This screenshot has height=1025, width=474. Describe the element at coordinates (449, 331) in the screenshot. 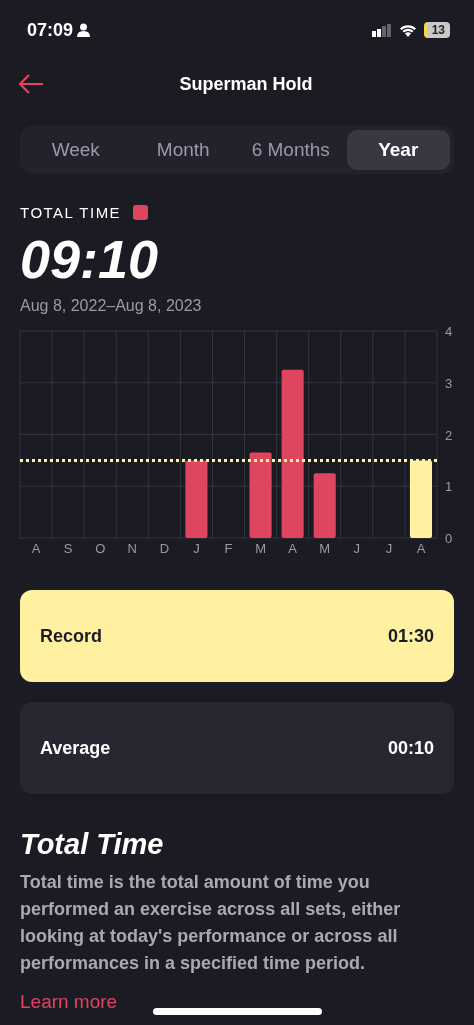

I see `axis-label: 4` at that location.